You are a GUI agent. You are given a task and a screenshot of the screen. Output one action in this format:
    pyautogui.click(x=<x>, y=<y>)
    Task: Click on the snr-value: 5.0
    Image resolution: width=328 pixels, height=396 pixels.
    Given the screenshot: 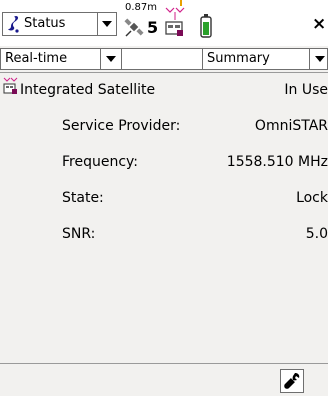 What is the action you would take?
    pyautogui.click(x=316, y=234)
    